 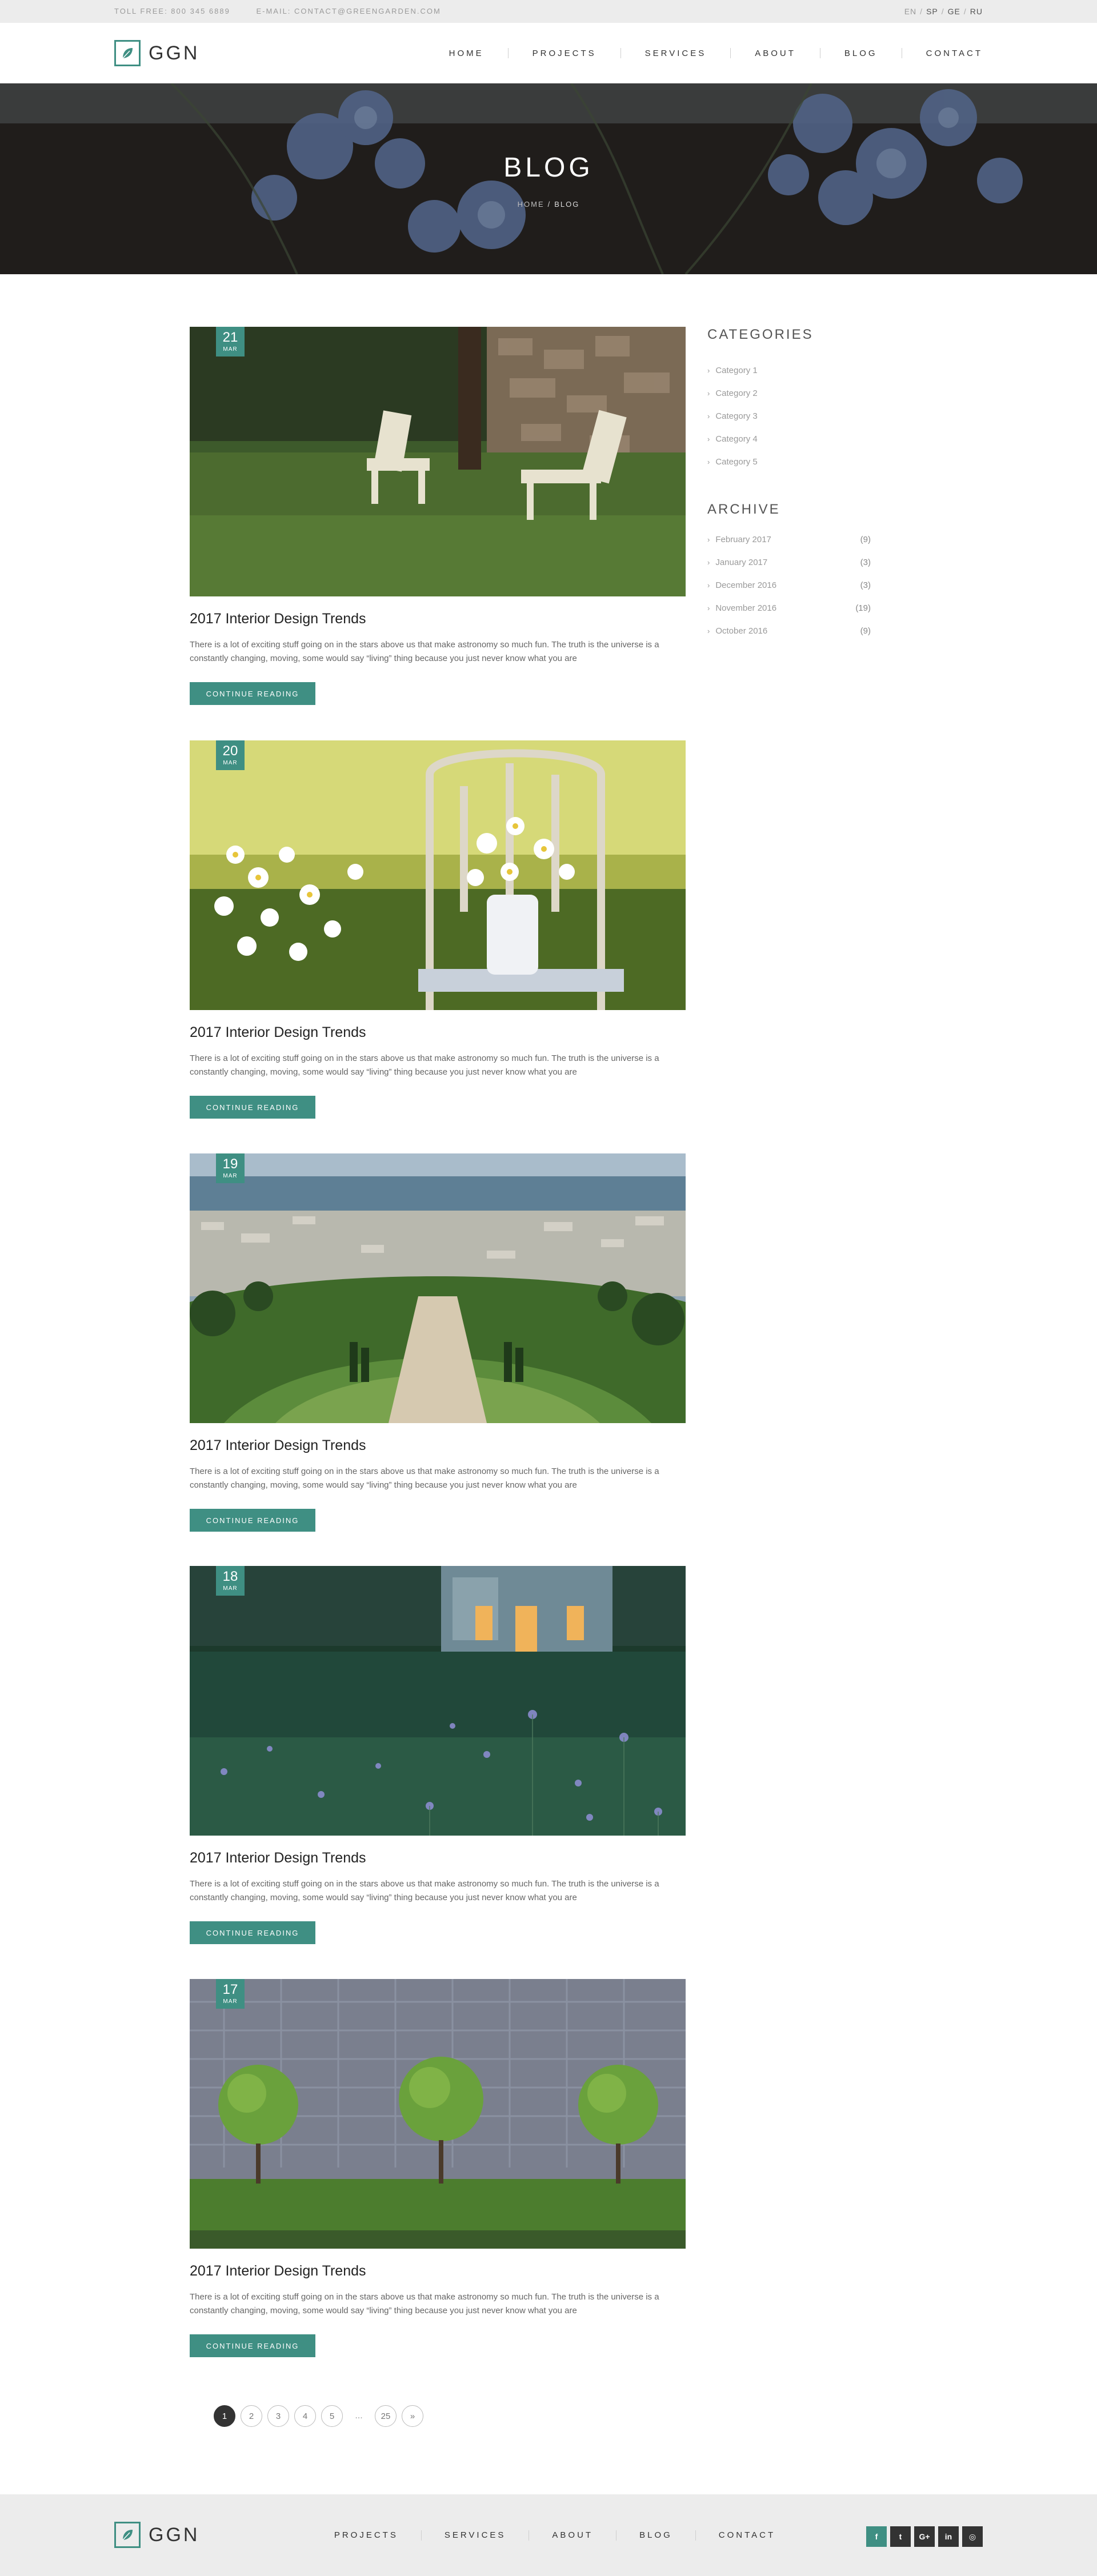 What do you see at coordinates (438, 1288) in the screenshot?
I see `post-image: 19 MAR` at bounding box center [438, 1288].